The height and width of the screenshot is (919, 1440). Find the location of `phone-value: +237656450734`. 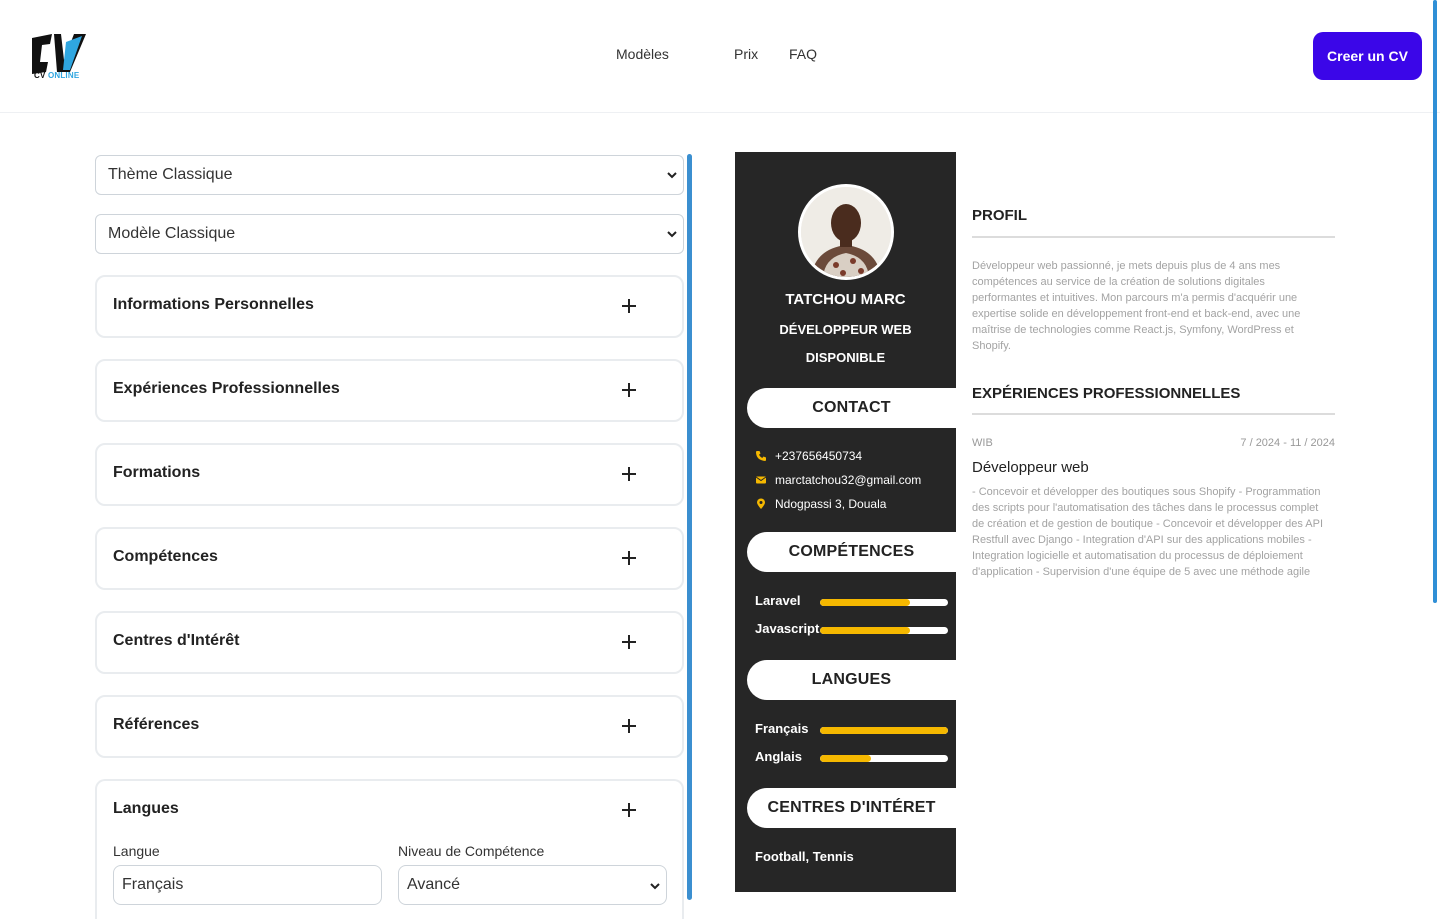

phone-value: +237656450734 is located at coordinates (819, 456).